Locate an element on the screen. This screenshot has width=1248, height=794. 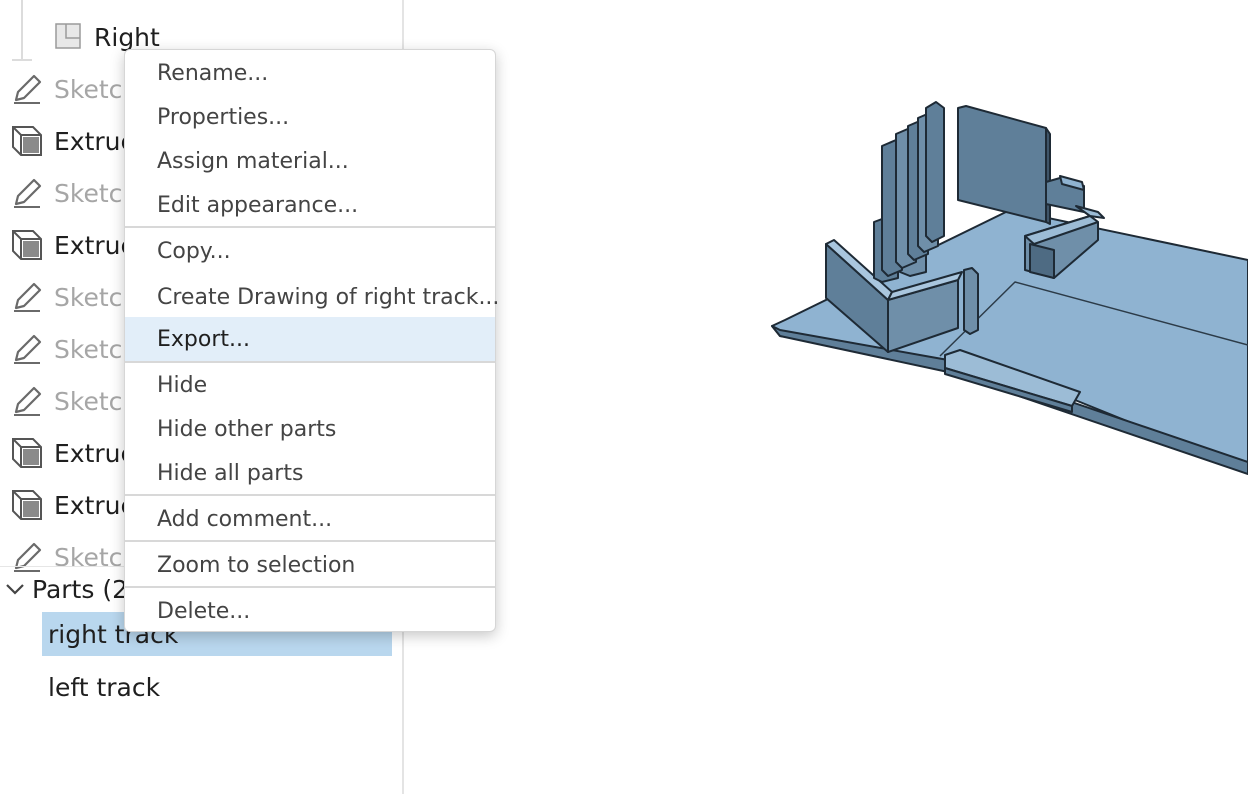
part-item-label: left track is located at coordinates (104, 687).